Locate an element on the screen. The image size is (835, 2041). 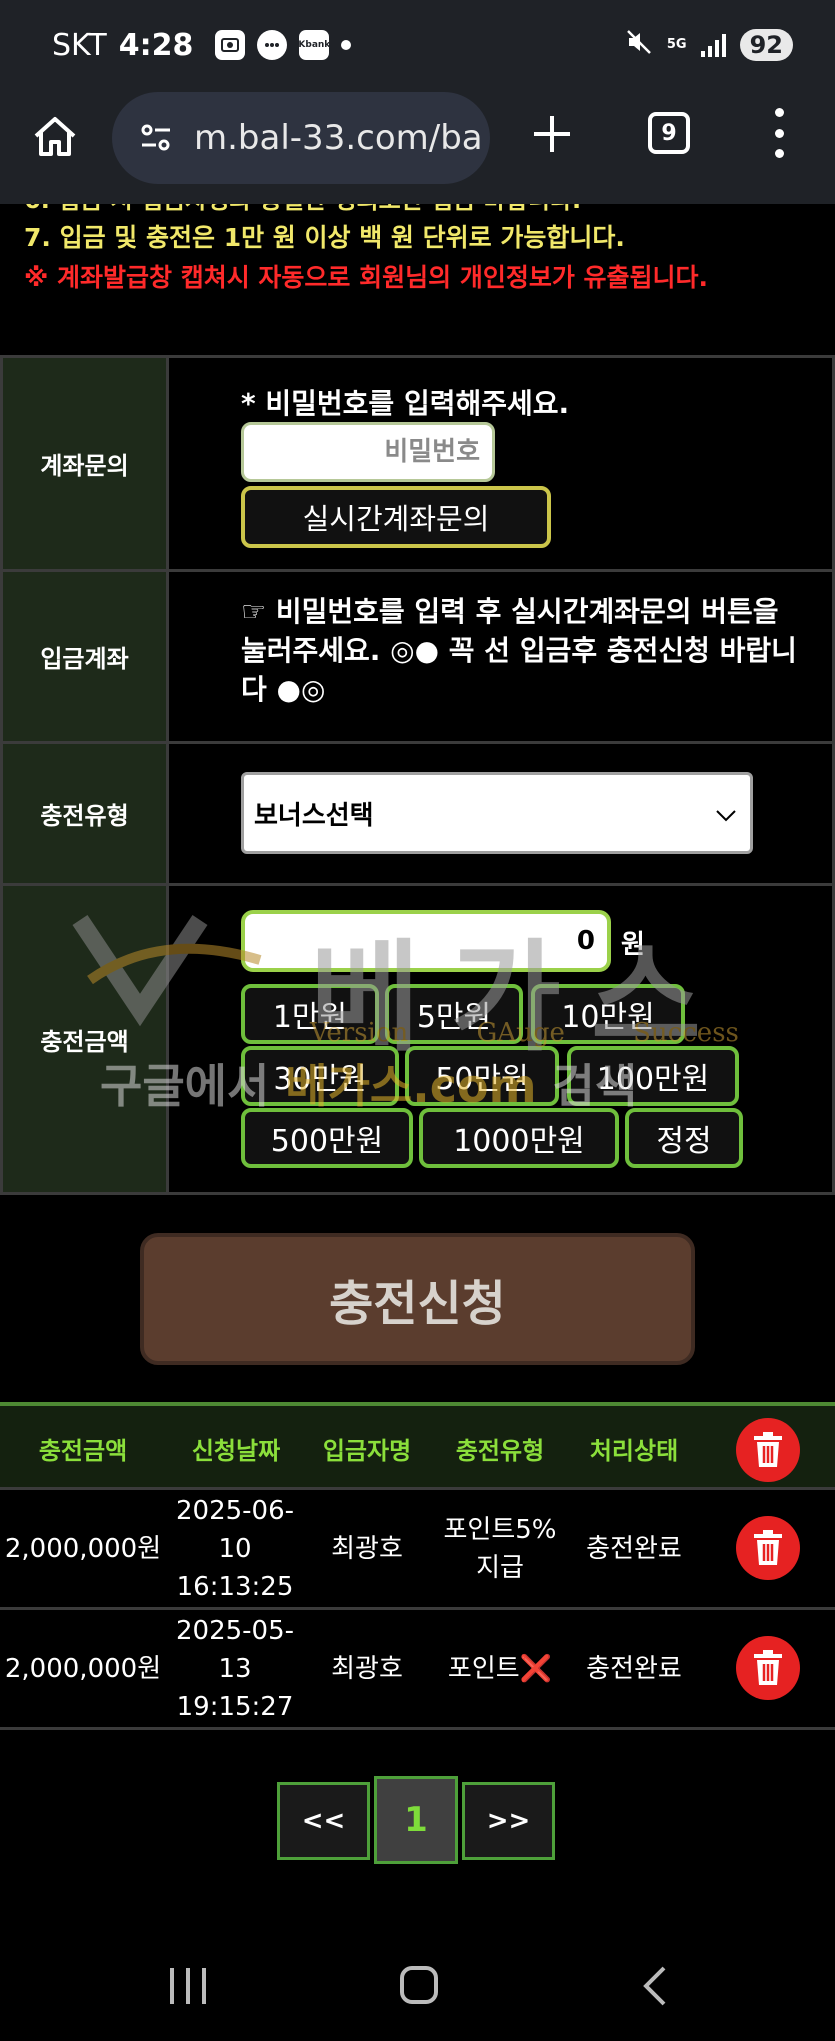
battery-level: 92 is located at coordinates (766, 45).